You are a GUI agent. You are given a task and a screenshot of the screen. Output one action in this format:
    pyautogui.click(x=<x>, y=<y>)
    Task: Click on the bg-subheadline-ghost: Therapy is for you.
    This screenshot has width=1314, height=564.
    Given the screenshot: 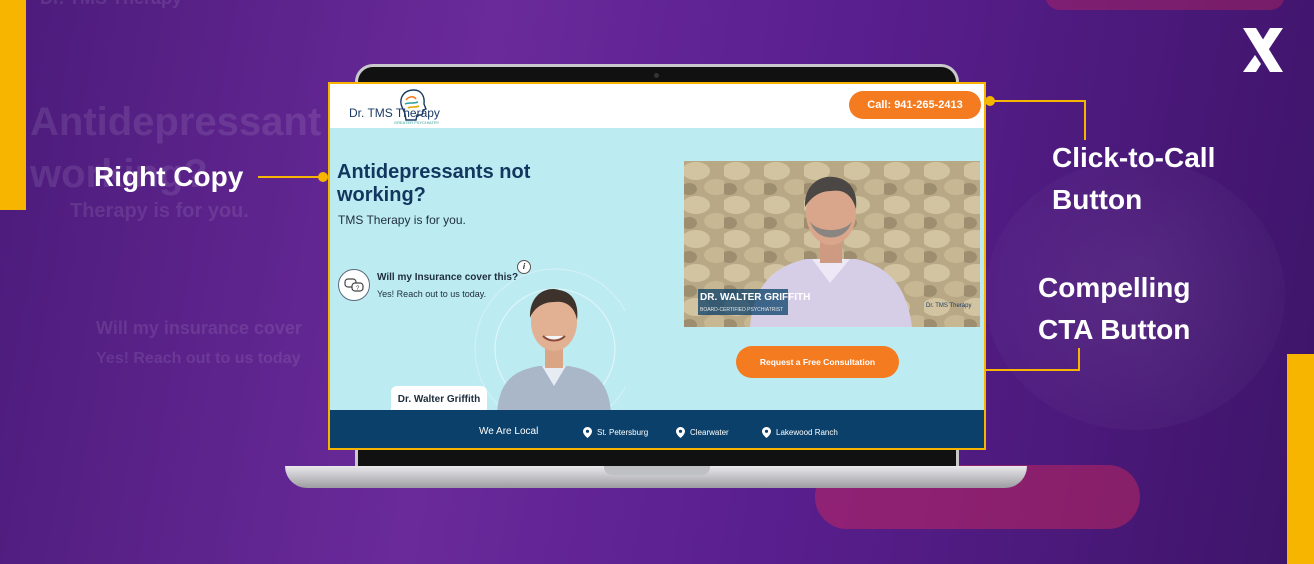 What is the action you would take?
    pyautogui.click(x=159, y=211)
    